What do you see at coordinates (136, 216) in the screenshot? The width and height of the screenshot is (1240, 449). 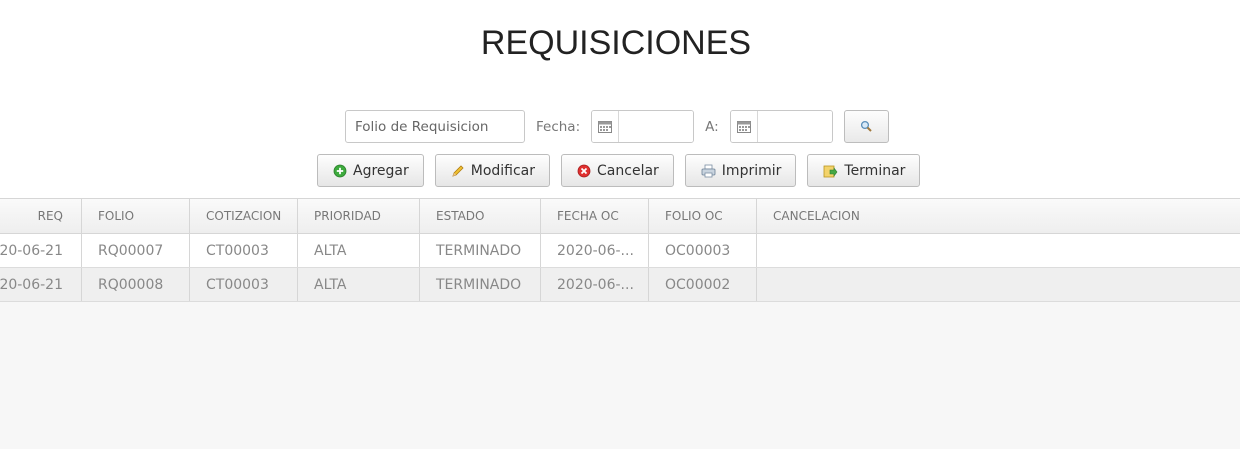 I see `header-folio: FOLIO` at bounding box center [136, 216].